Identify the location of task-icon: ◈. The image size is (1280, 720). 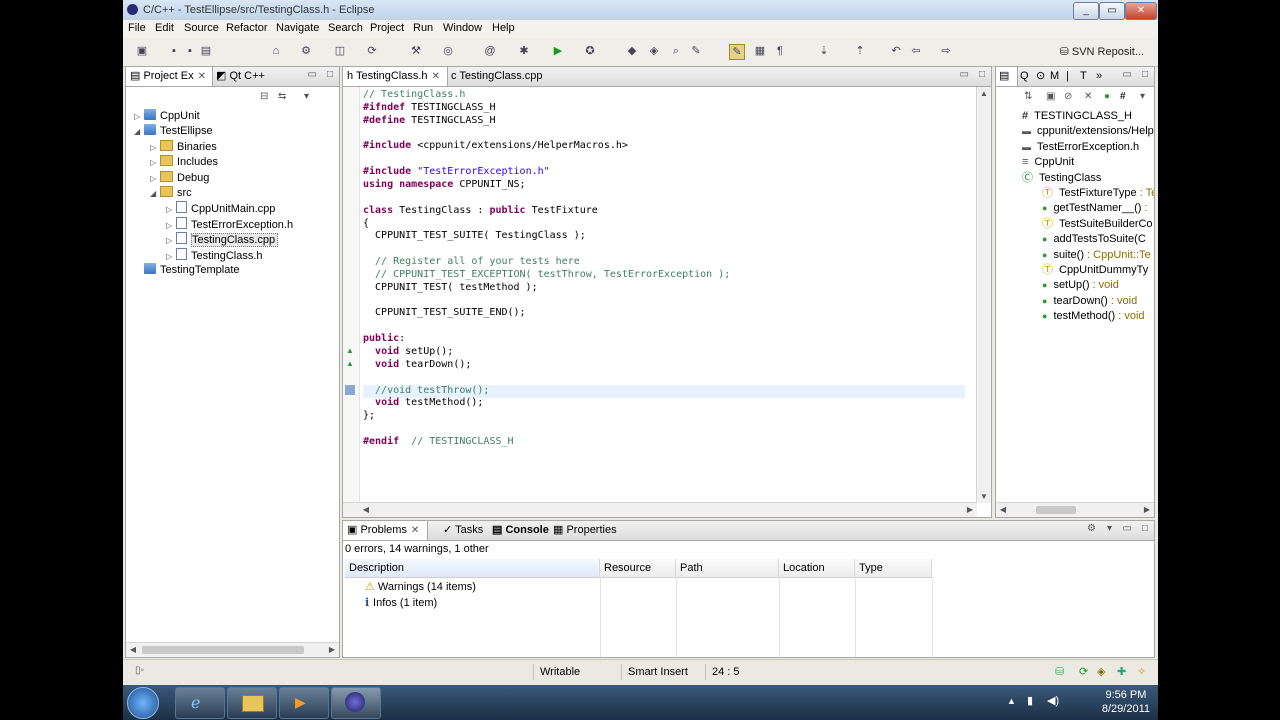
(1101, 671).